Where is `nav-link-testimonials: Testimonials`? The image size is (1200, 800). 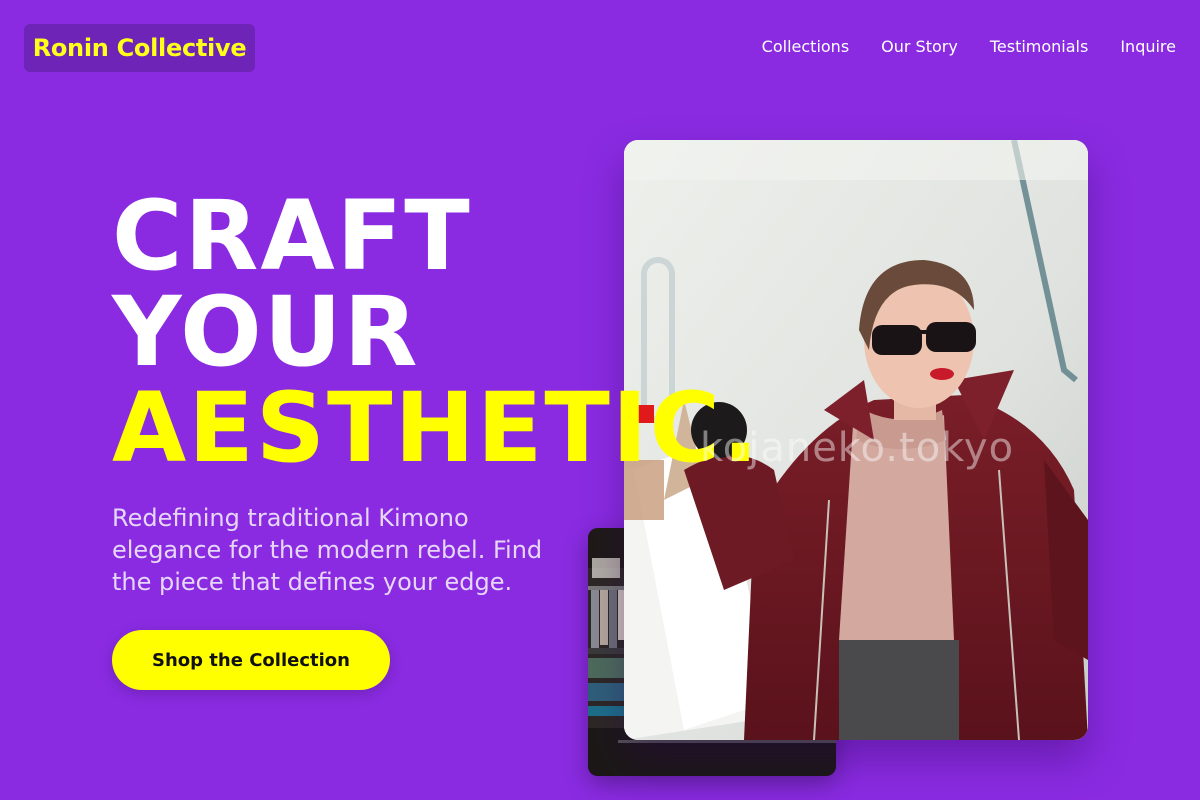
nav-link-testimonials: Testimonials is located at coordinates (1039, 47).